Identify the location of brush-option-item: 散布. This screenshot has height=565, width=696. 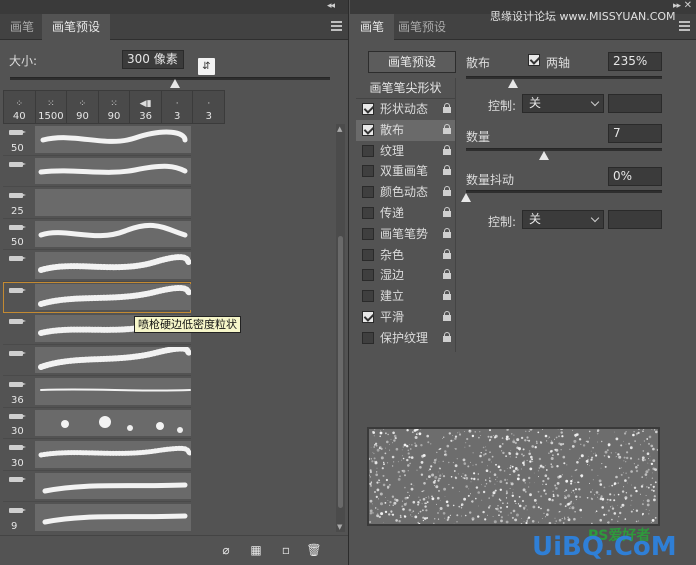
(405, 130).